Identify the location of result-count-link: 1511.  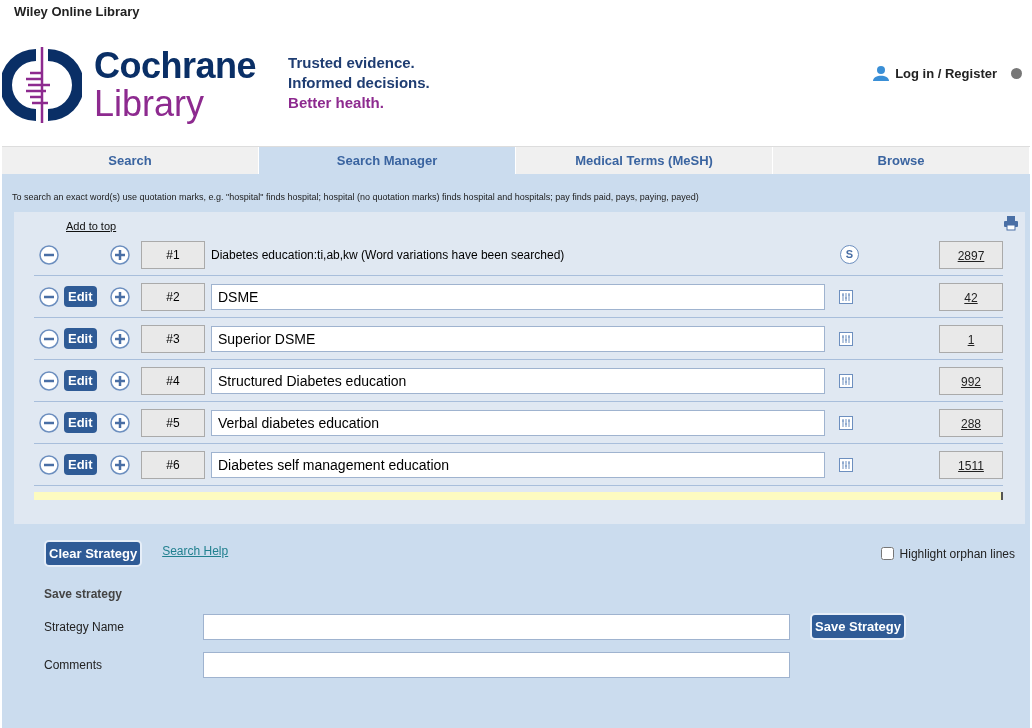
(971, 465).